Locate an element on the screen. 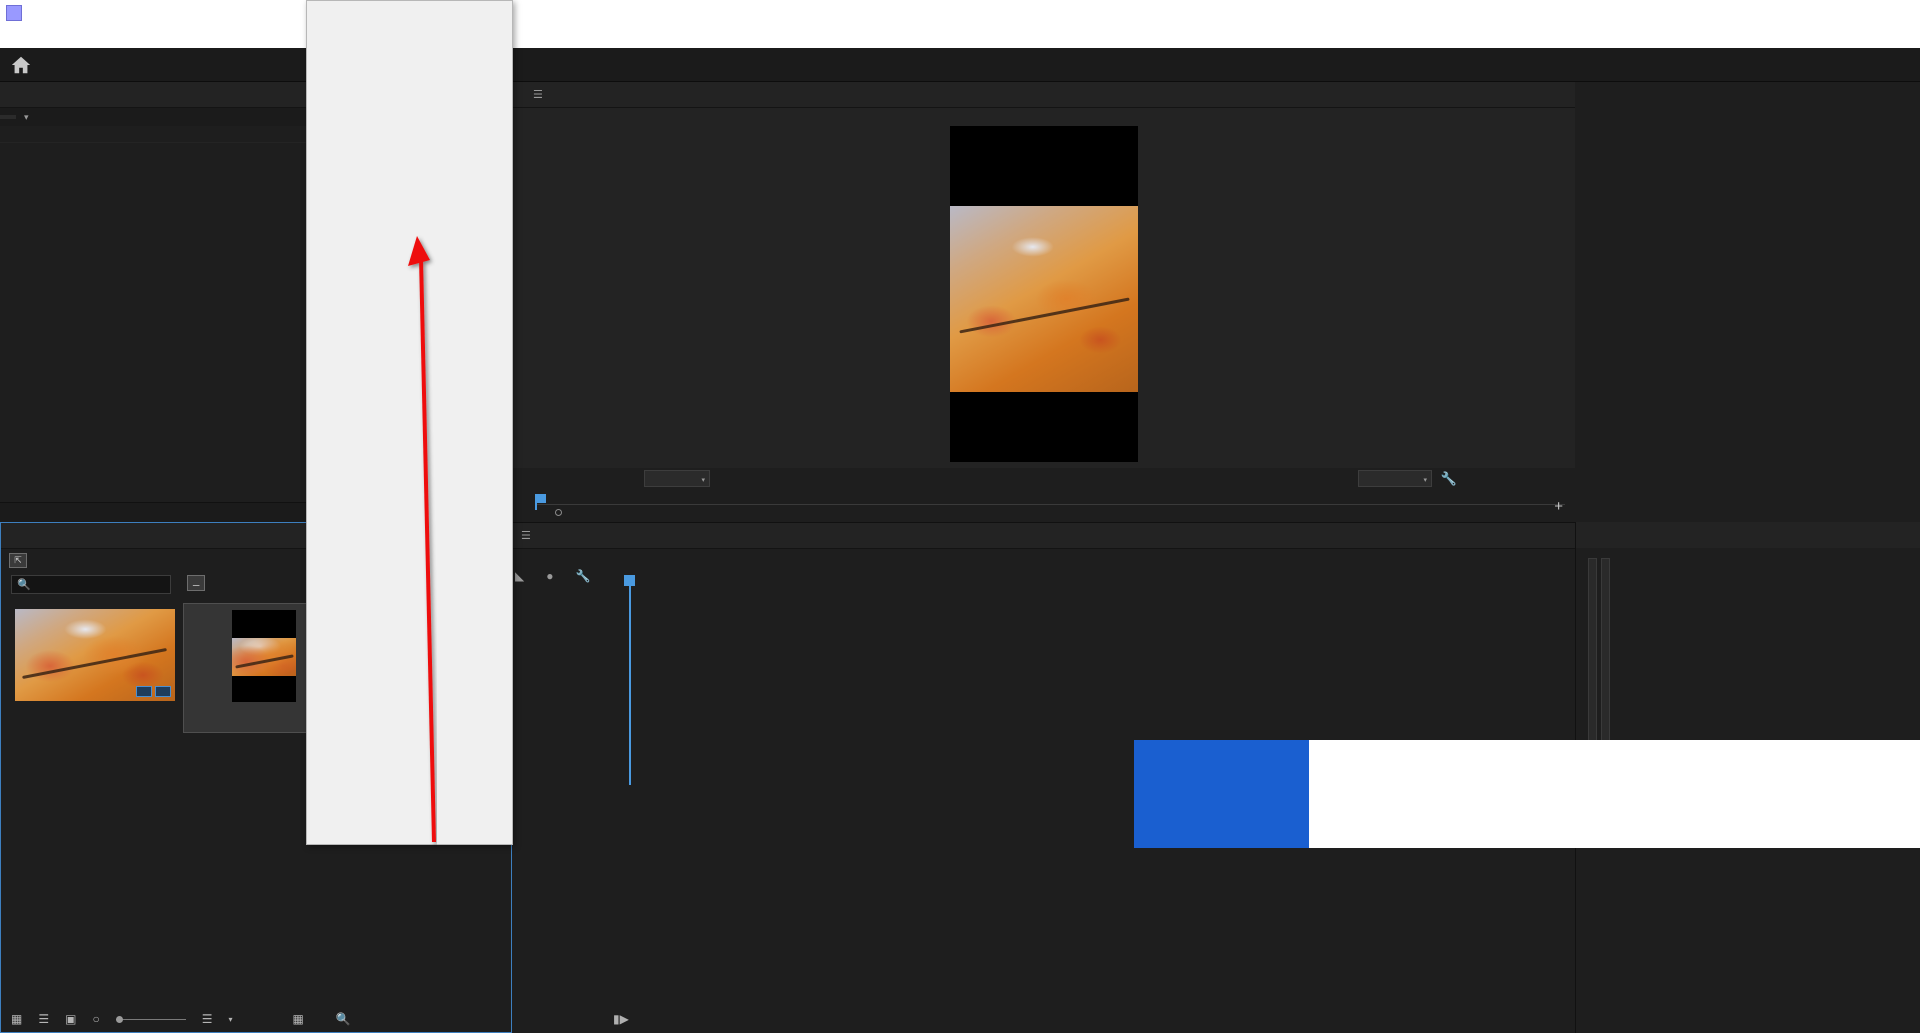 This screenshot has height=1033, width=1920. maximize-button is located at coordinates (1851, 13).